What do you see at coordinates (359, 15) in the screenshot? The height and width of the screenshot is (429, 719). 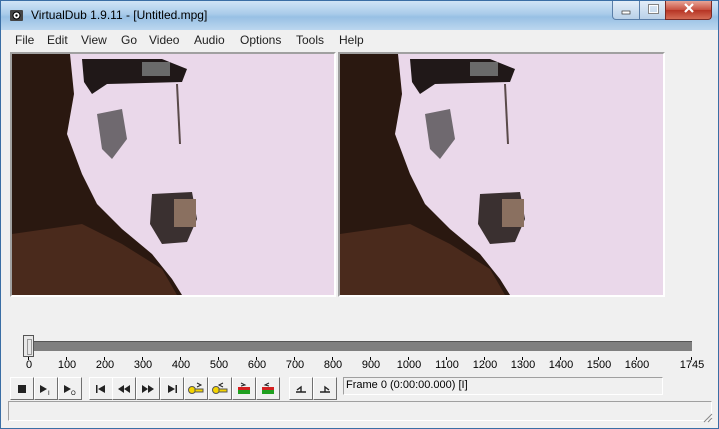 I see `title-bar: VirtualDub 1.9.11 - [Untitled.mpg]` at bounding box center [359, 15].